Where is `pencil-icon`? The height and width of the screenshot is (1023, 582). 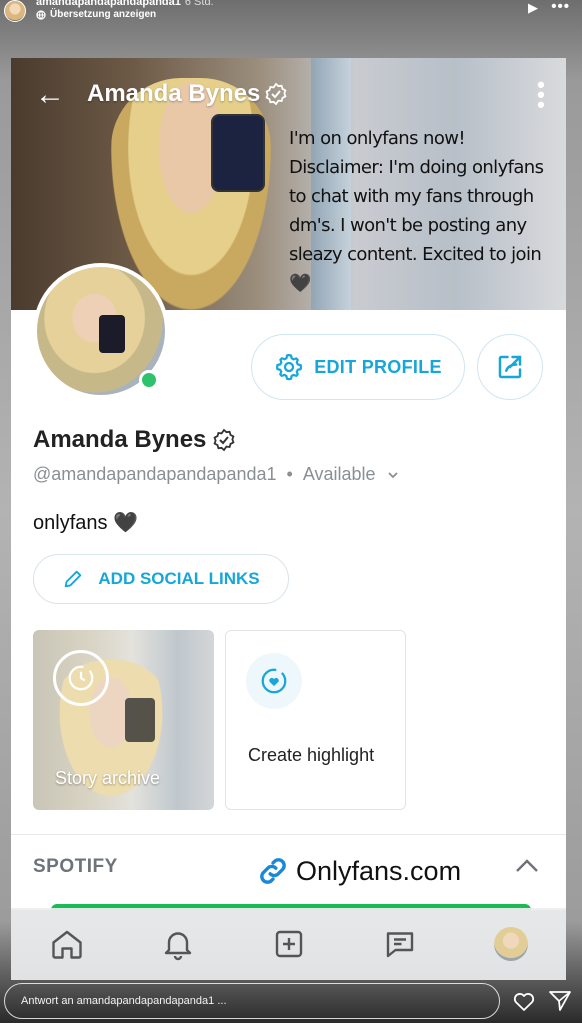 pencil-icon is located at coordinates (73, 579).